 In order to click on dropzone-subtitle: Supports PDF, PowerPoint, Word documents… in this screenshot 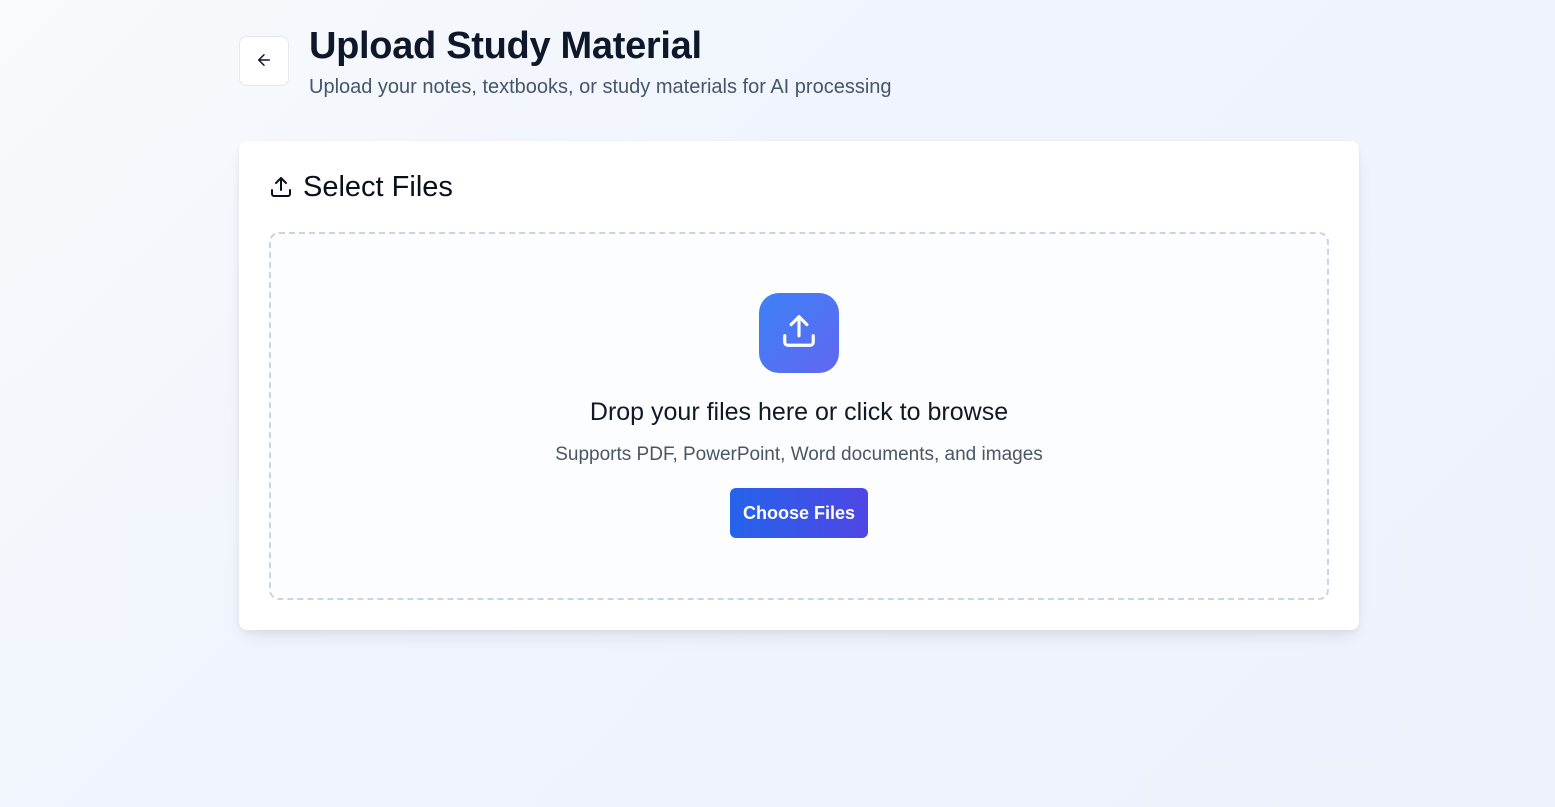, I will do `click(799, 454)`.